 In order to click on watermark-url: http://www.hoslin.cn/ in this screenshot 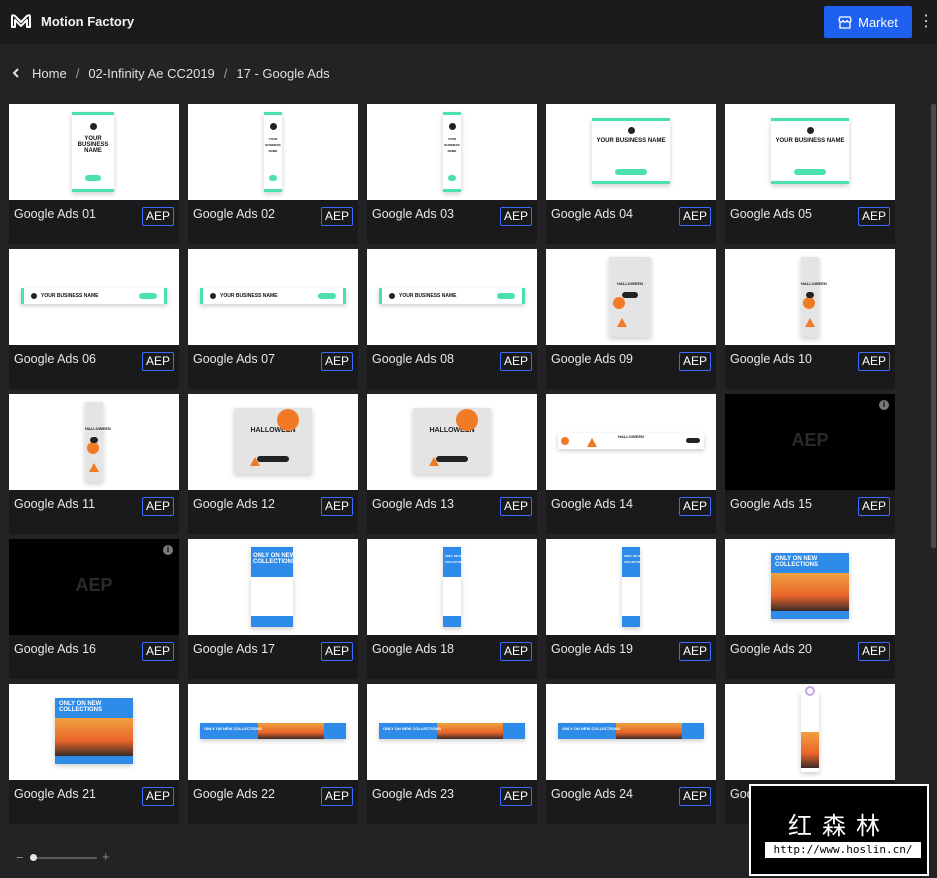, I will do `click(843, 850)`.